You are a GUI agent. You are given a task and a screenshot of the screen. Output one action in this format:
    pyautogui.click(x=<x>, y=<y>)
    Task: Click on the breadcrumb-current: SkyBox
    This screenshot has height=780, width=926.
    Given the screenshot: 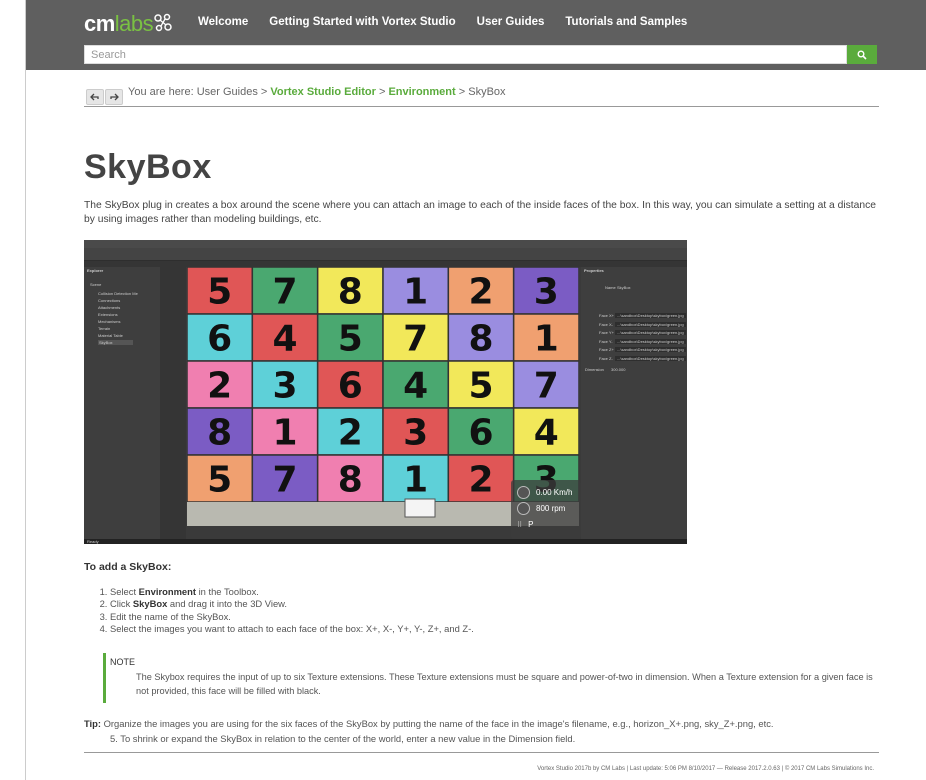 What is the action you would take?
    pyautogui.click(x=487, y=92)
    